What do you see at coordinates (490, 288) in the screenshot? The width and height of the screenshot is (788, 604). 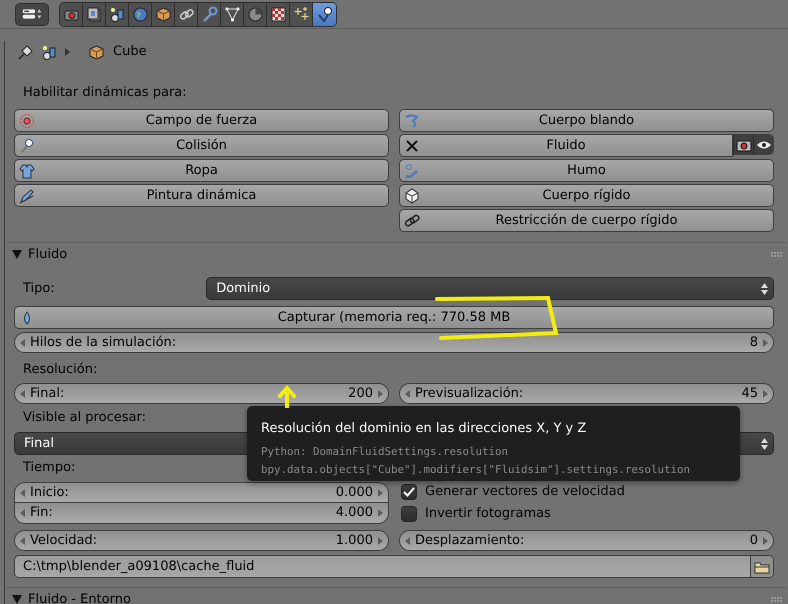 I see `type-dropdown: Dominio` at bounding box center [490, 288].